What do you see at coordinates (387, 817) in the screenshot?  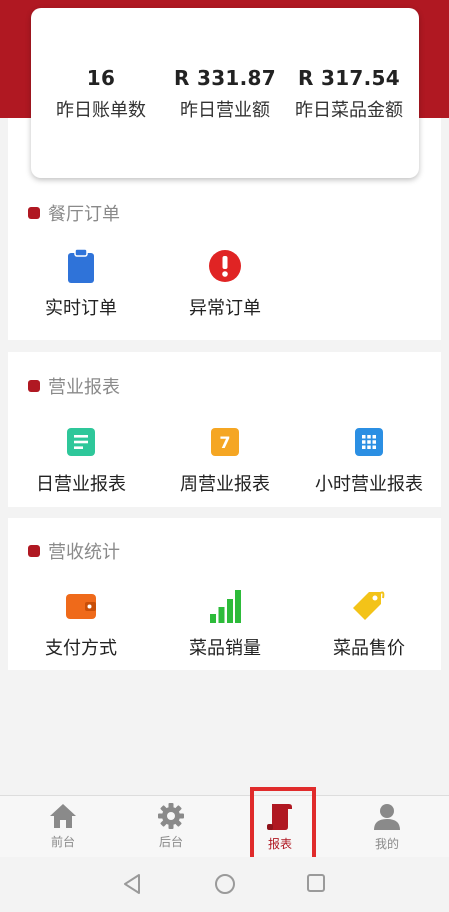 I see `user-icon` at bounding box center [387, 817].